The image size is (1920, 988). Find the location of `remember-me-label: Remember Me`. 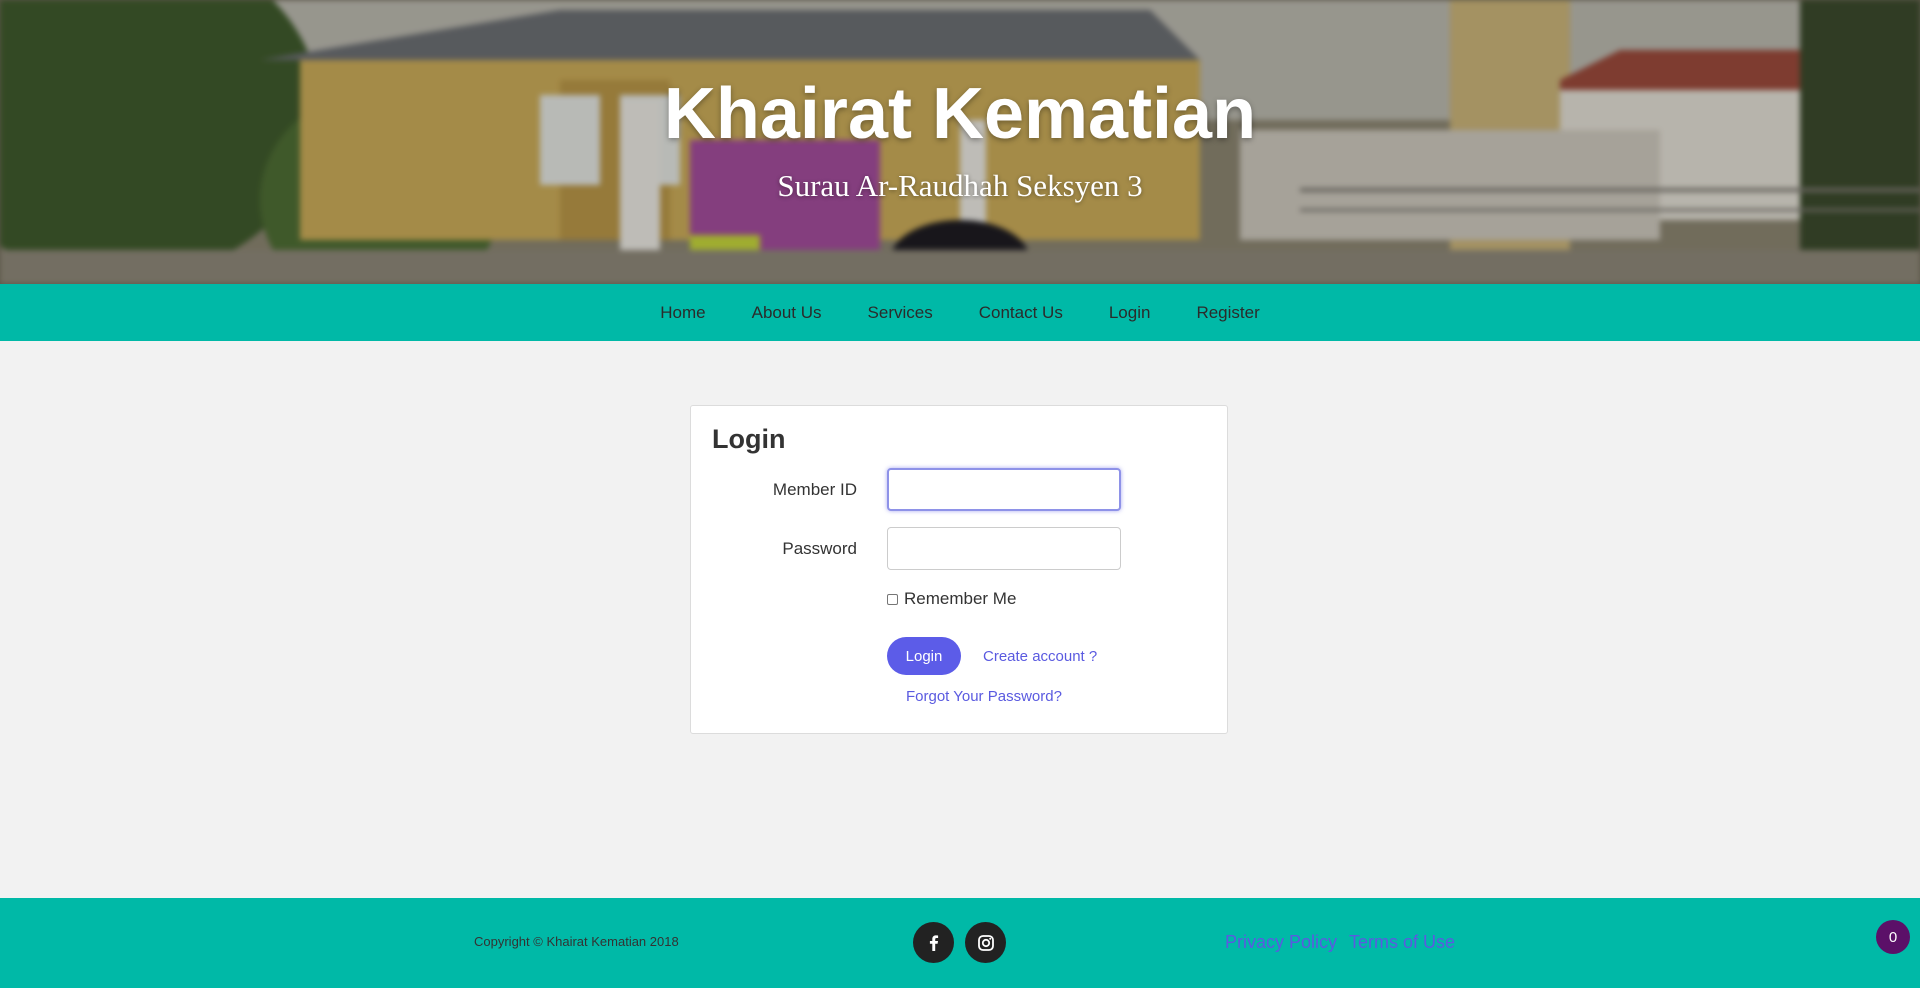

remember-me-label: Remember Me is located at coordinates (960, 599).